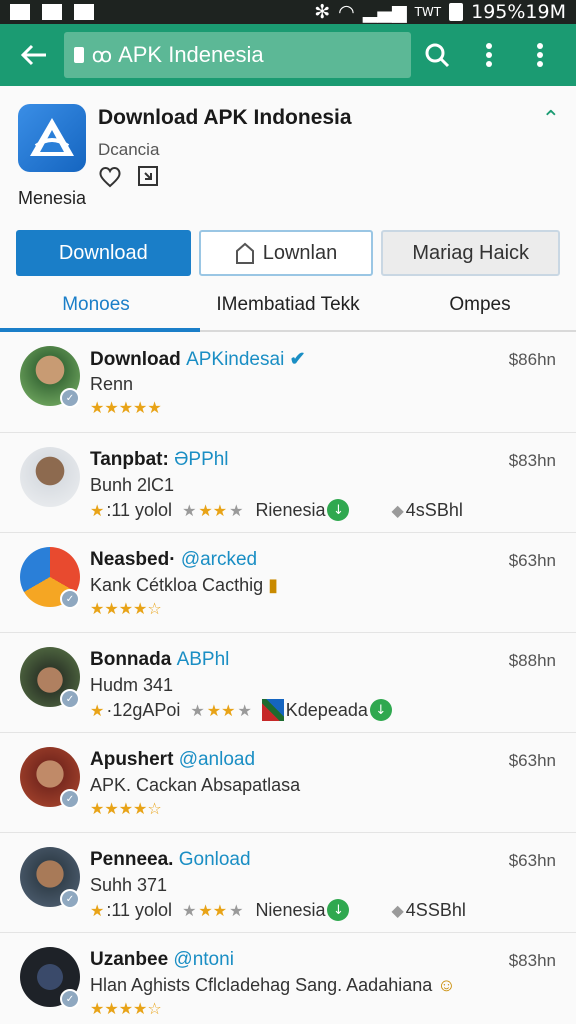 The height and width of the screenshot is (1024, 576). I want to click on item-subtitle: Suhh 371, so click(129, 885).